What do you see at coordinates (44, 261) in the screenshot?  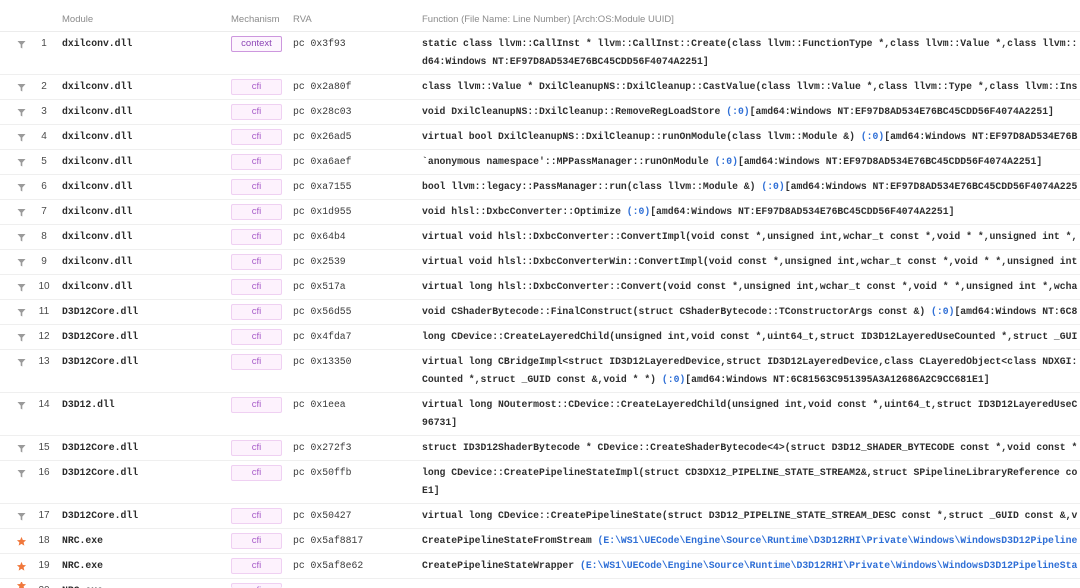 I see `frame-number: 9` at bounding box center [44, 261].